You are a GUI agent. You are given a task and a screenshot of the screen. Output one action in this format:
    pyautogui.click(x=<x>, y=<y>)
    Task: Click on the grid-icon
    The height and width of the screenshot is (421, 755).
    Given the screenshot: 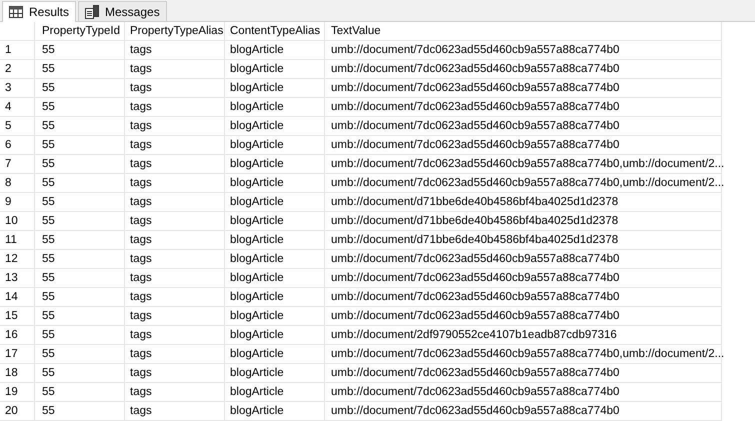 What is the action you would take?
    pyautogui.click(x=16, y=12)
    